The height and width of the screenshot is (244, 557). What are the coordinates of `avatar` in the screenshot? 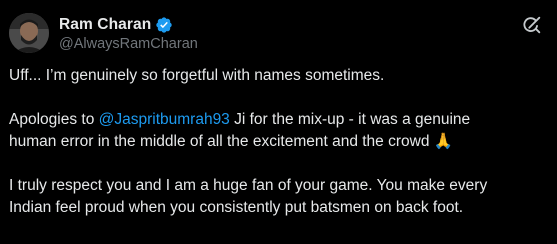 It's located at (29, 33).